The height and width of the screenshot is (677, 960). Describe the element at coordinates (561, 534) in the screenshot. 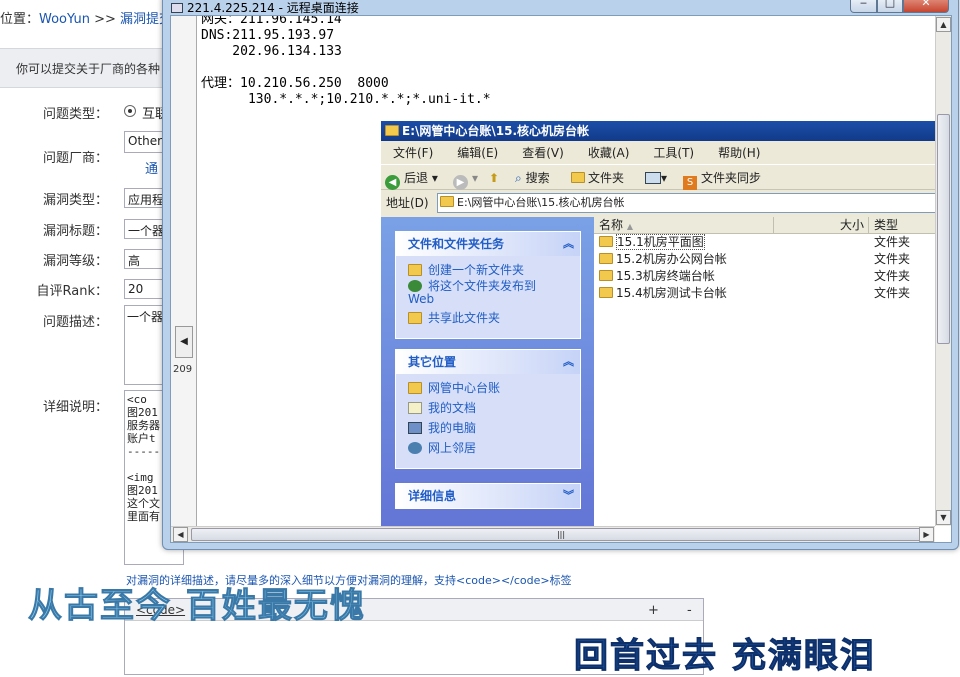

I see `horizontal-scroll-thumb: |||` at that location.